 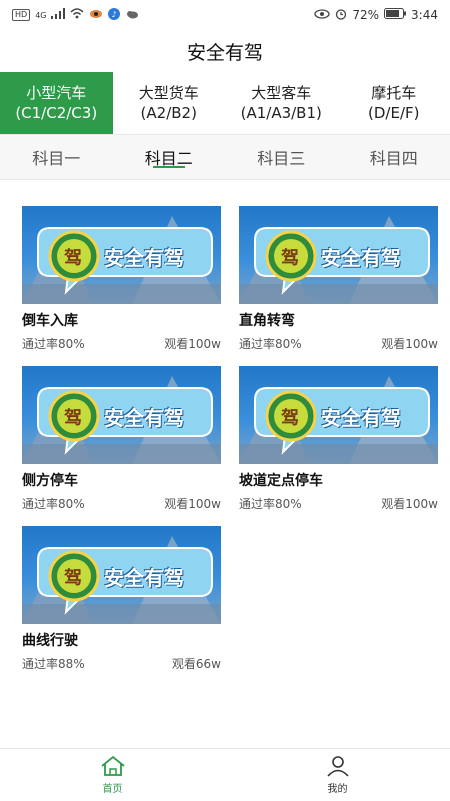 I want to click on category-tab-bus: 大型客车 (A1/A3/B1), so click(x=281, y=103).